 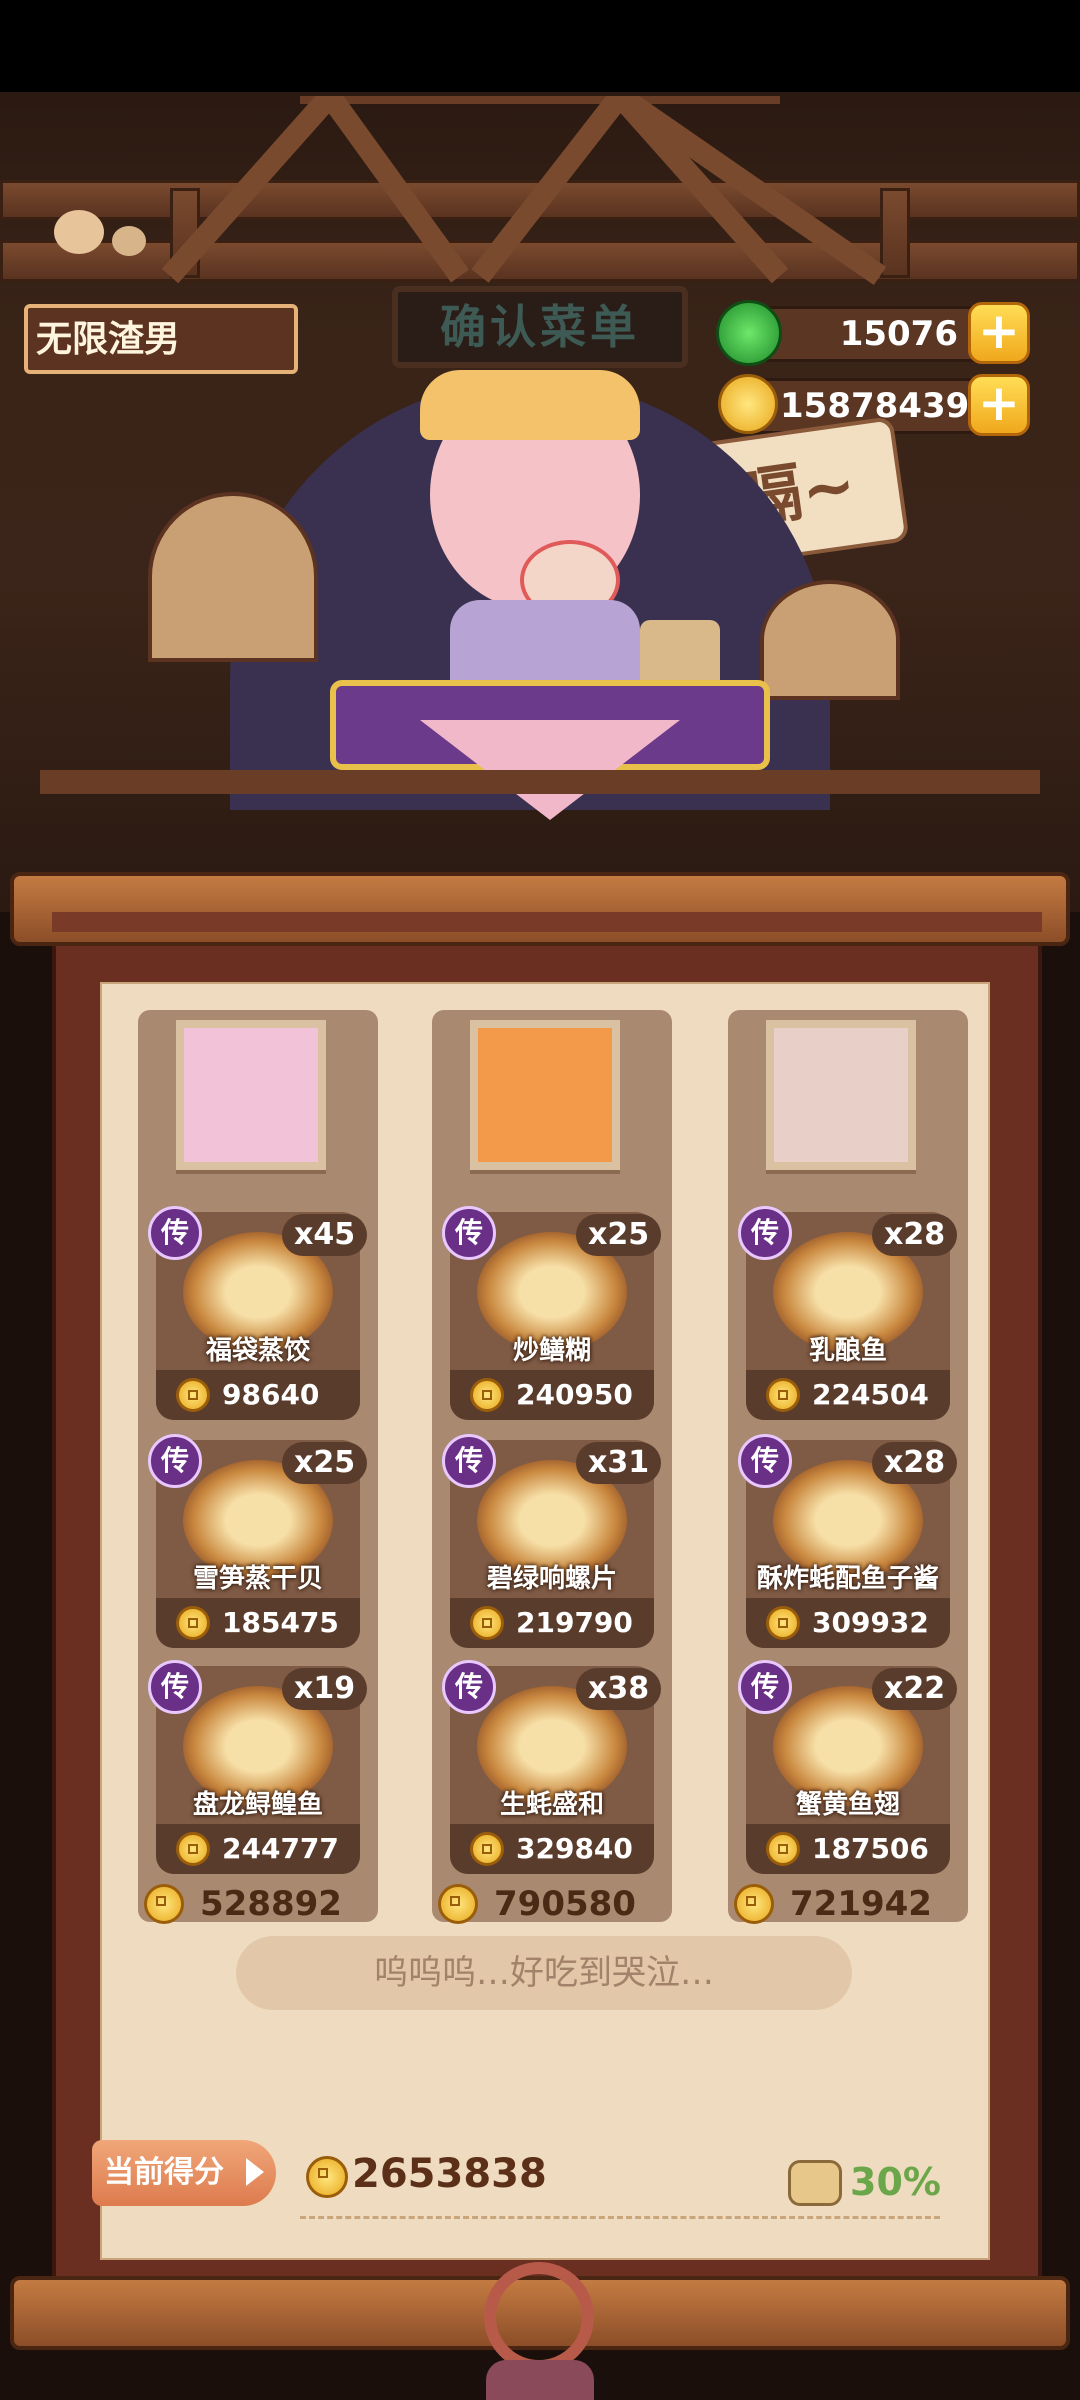 What do you see at coordinates (449, 2174) in the screenshot?
I see `score-value: 2653838` at bounding box center [449, 2174].